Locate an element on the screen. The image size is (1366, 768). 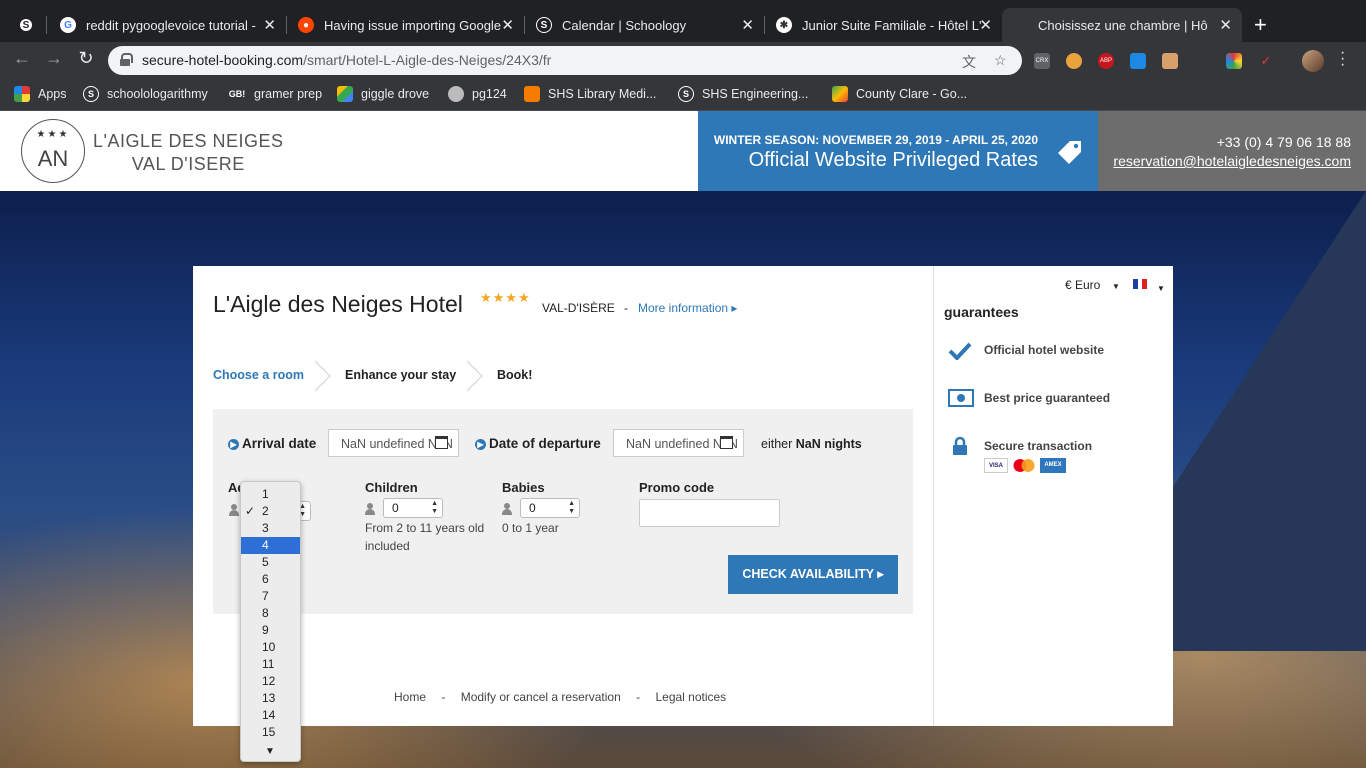
bookmark-star-icon: ☆ is located at coordinates (1000, 60).